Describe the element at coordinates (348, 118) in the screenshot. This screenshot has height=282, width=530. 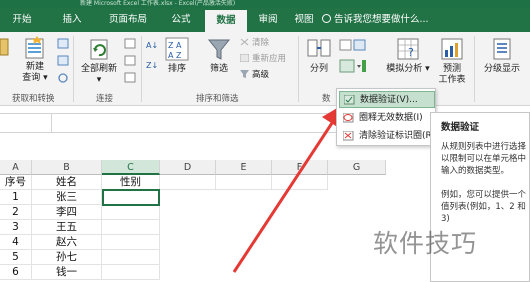
I see `circle-invalid-icon` at that location.